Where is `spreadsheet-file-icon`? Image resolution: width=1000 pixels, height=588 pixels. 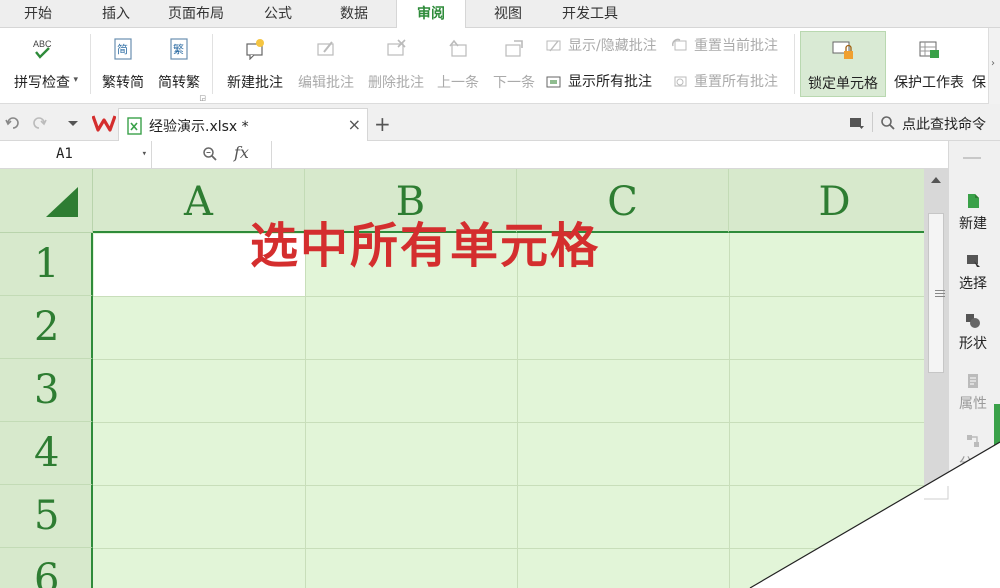
spreadsheet-file-icon is located at coordinates (135, 126).